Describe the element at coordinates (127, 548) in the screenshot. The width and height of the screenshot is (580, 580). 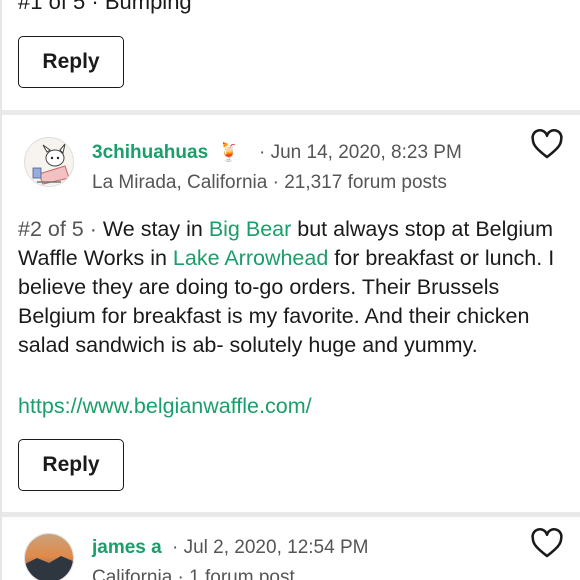
I see `username-james-a: james a` at that location.